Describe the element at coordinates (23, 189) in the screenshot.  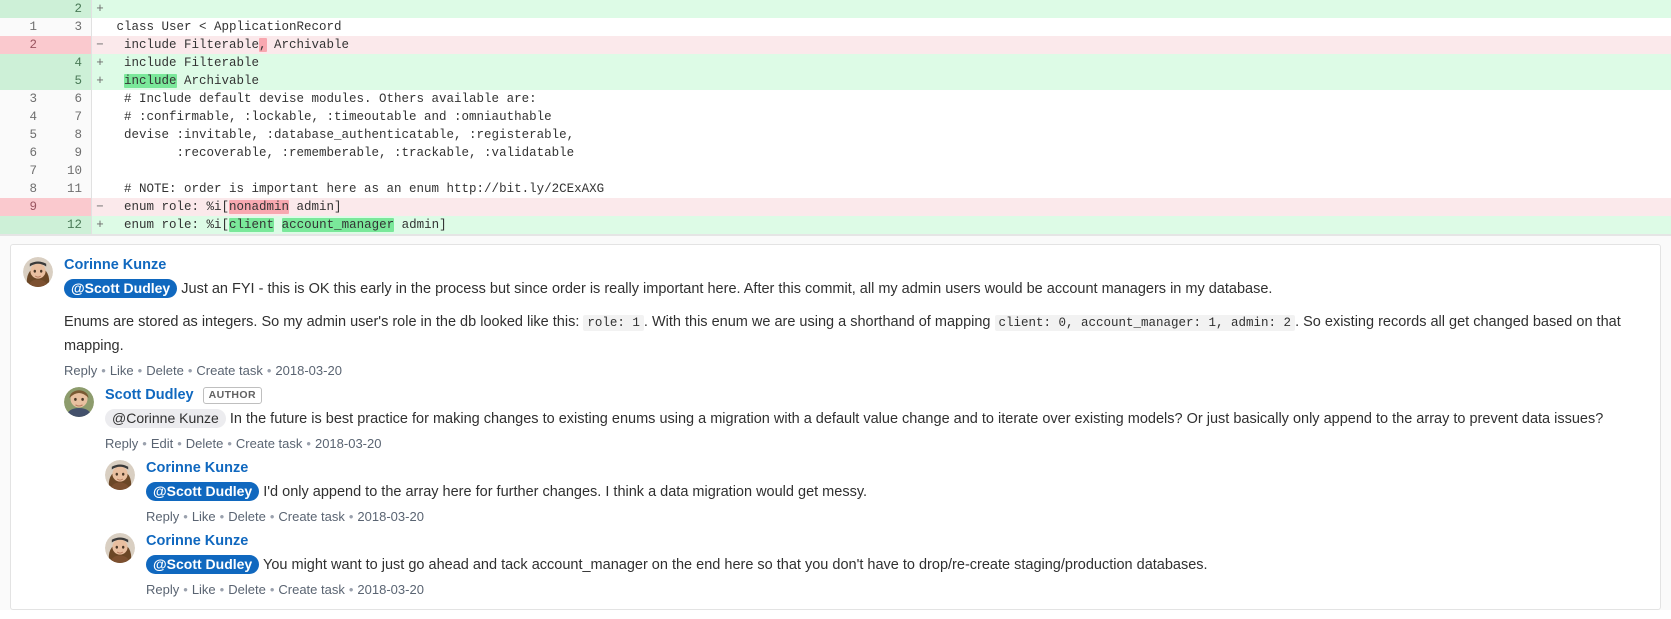
I see `diff-old-line-number: 8` at that location.